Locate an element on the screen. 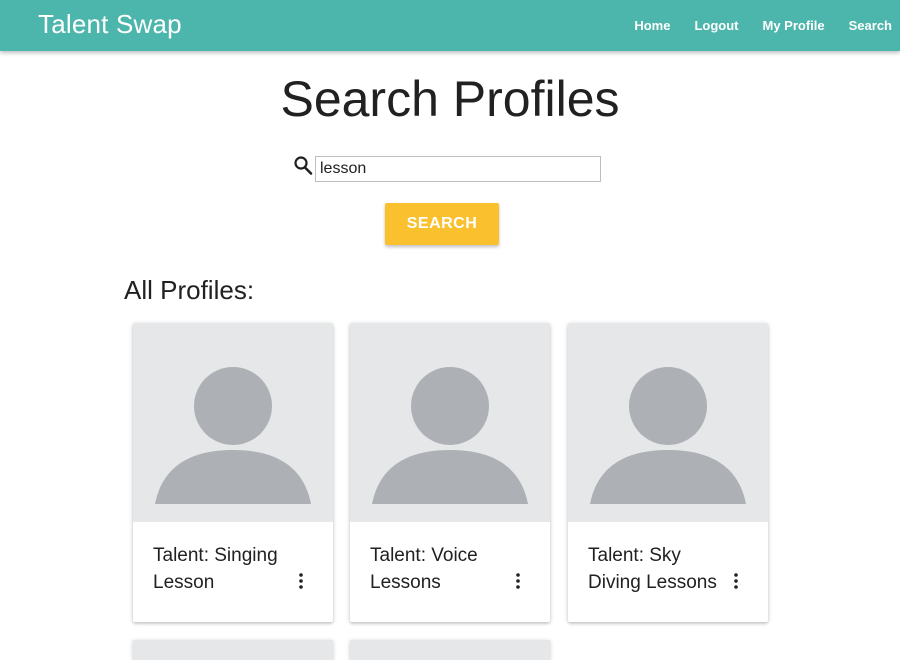 The image size is (900, 660). profile-card: Talent: Singing Lesson is located at coordinates (233, 472).